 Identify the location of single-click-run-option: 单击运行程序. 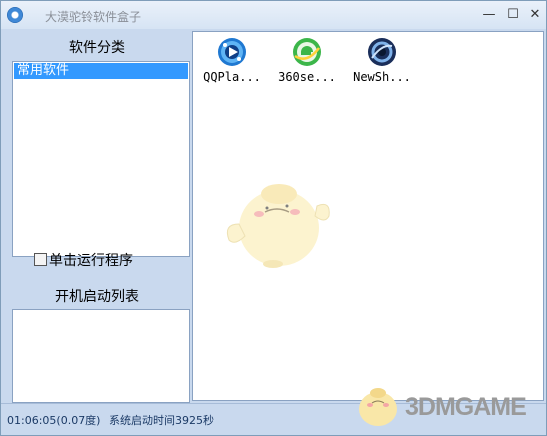
(83, 261).